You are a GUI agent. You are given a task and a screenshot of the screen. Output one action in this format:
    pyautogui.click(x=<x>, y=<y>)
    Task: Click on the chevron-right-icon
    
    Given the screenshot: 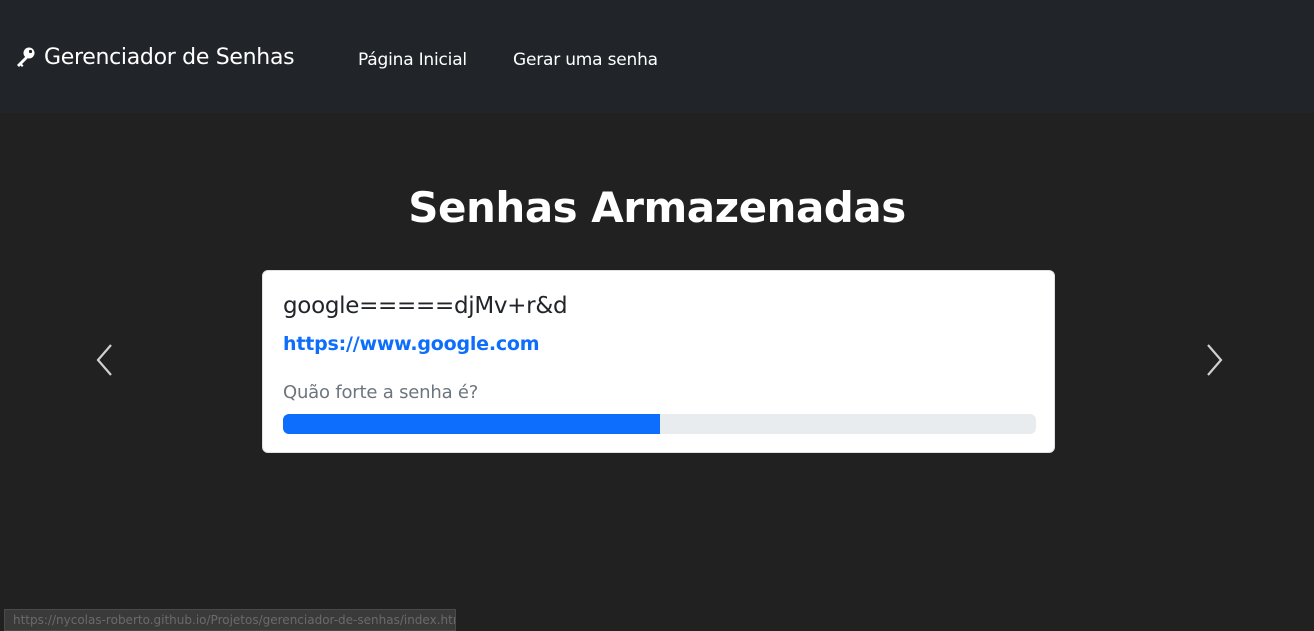 What is the action you would take?
    pyautogui.click(x=1214, y=362)
    